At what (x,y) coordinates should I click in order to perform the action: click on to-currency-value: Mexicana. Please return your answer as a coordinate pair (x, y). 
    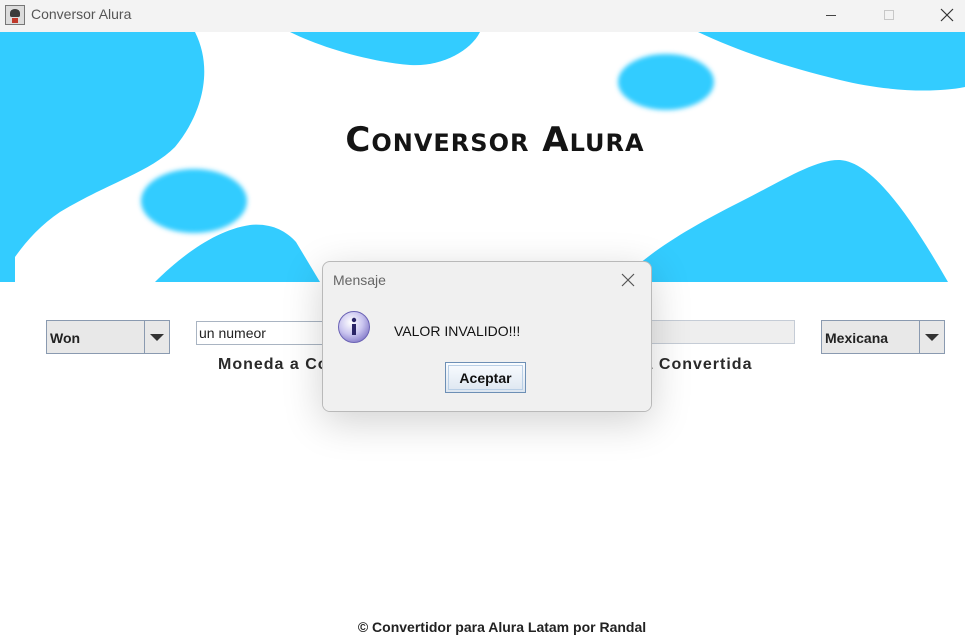
    Looking at the image, I should click on (857, 338).